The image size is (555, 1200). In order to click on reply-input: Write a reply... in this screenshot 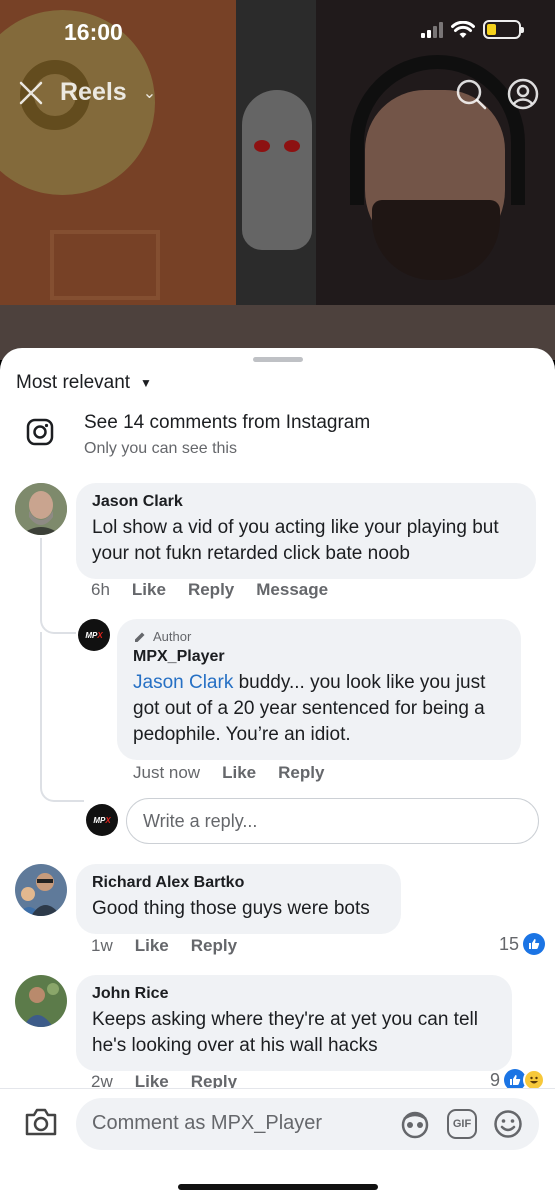, I will do `click(332, 821)`.